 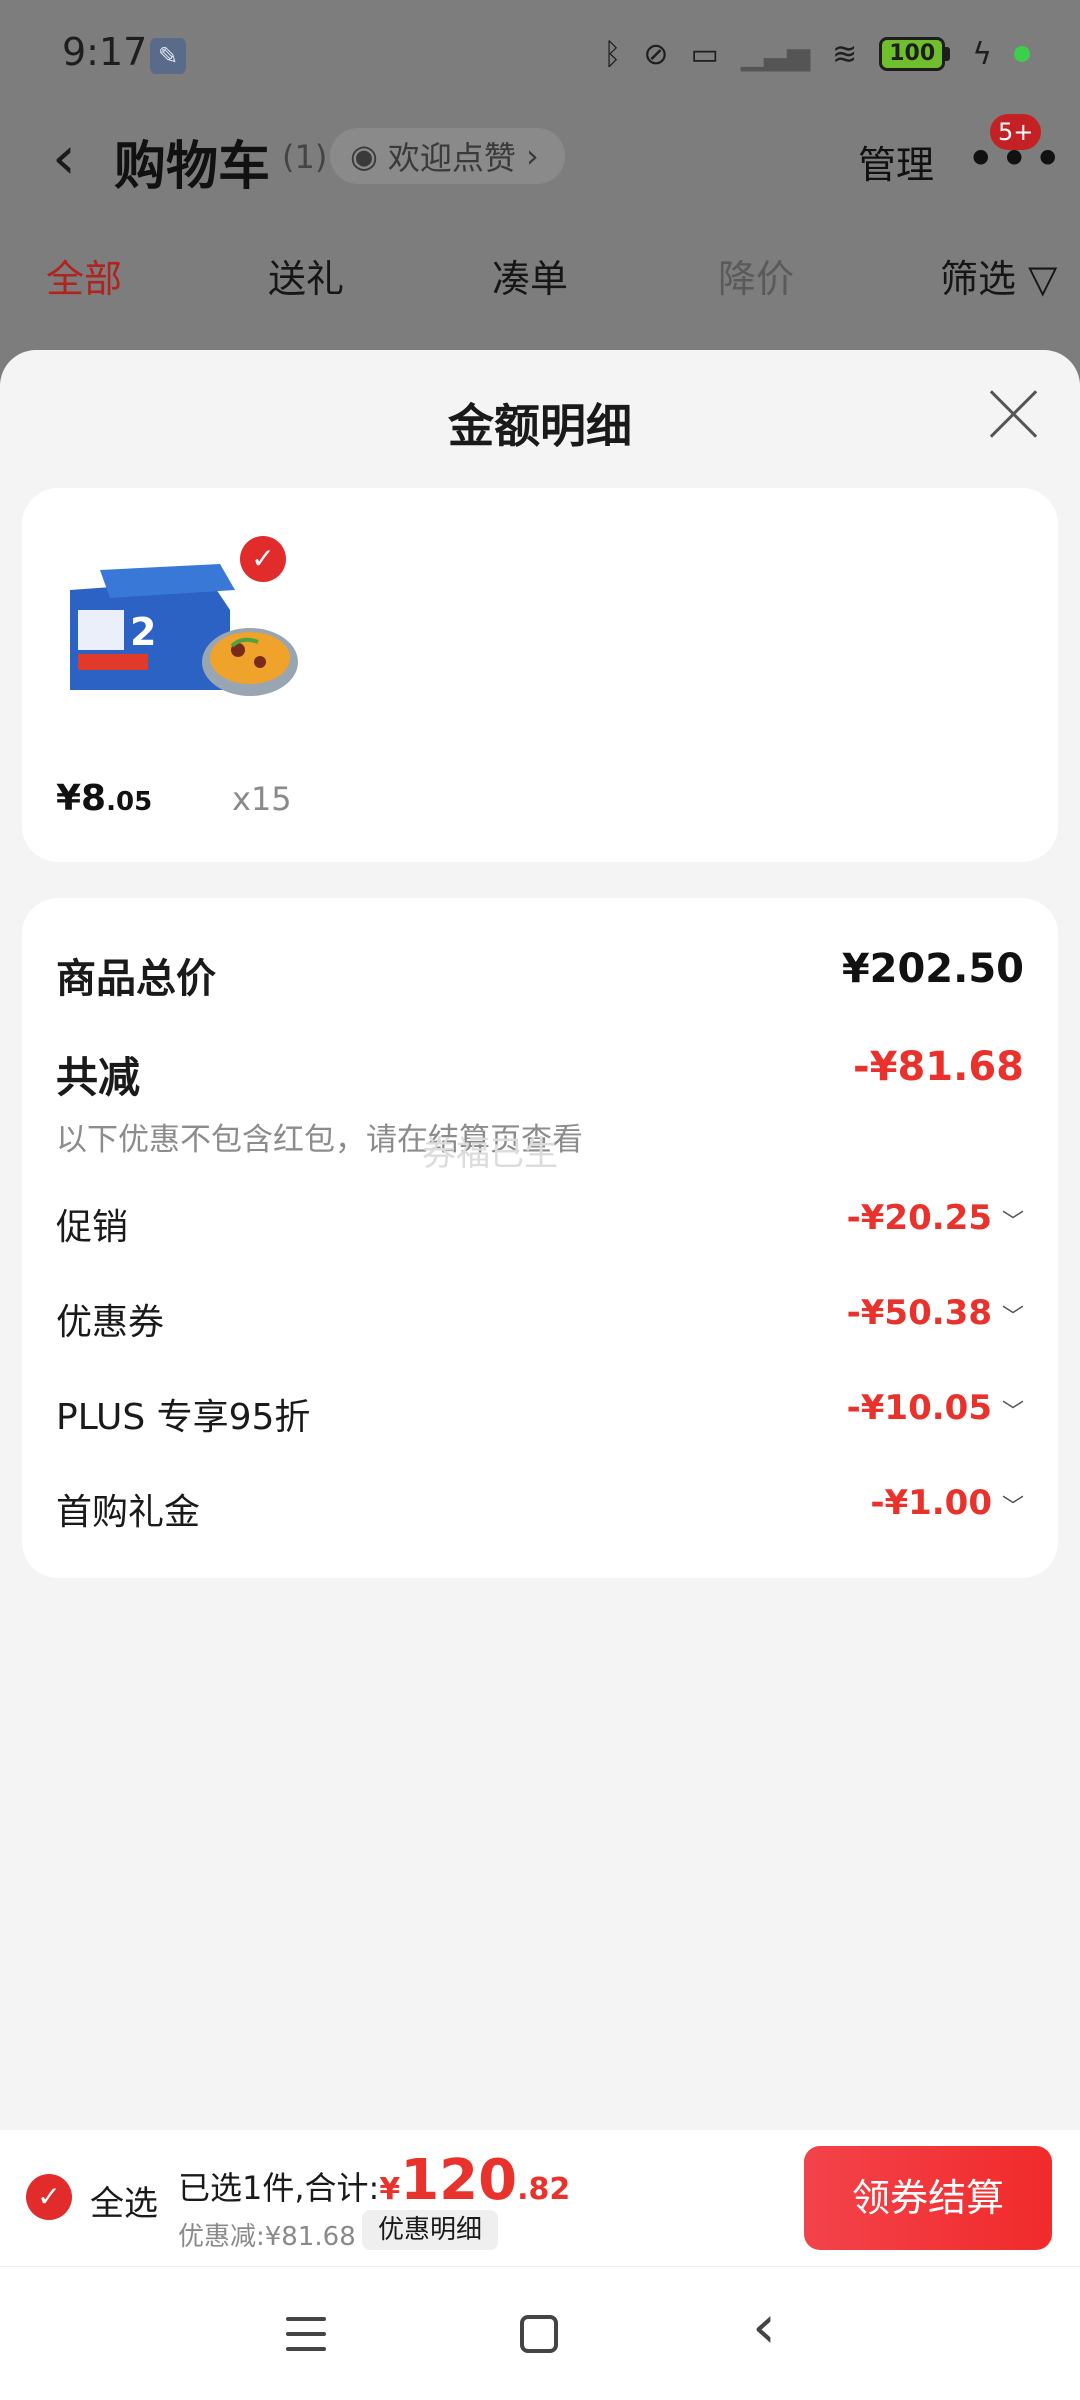 What do you see at coordinates (656, 54) in the screenshot?
I see `vibrate-off-icon: ⊘` at bounding box center [656, 54].